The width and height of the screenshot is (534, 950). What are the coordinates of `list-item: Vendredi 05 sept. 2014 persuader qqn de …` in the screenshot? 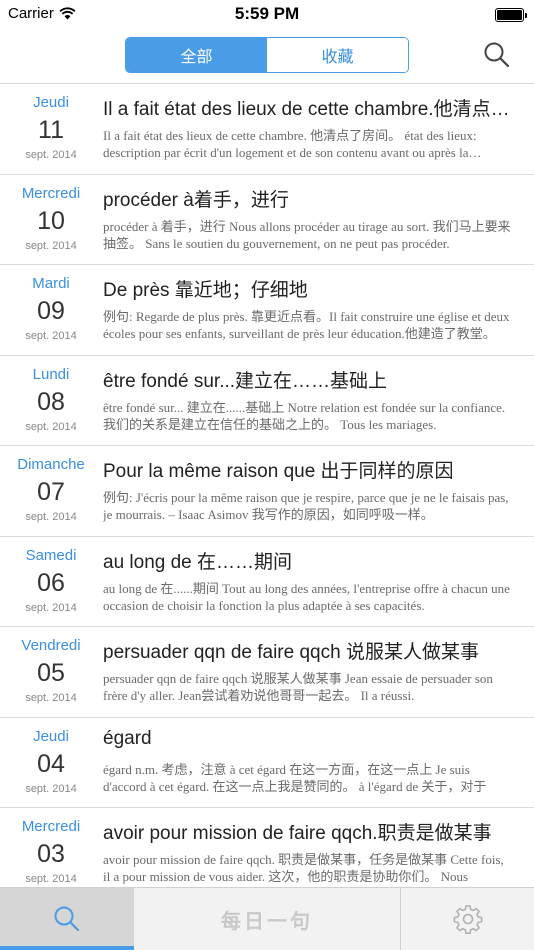 It's located at (267, 672).